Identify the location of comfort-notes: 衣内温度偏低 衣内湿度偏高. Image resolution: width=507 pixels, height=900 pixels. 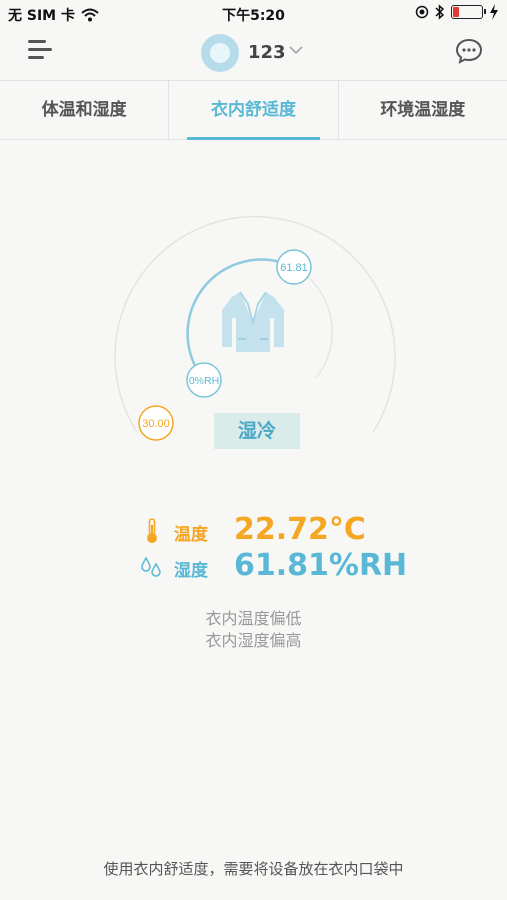
(253, 630).